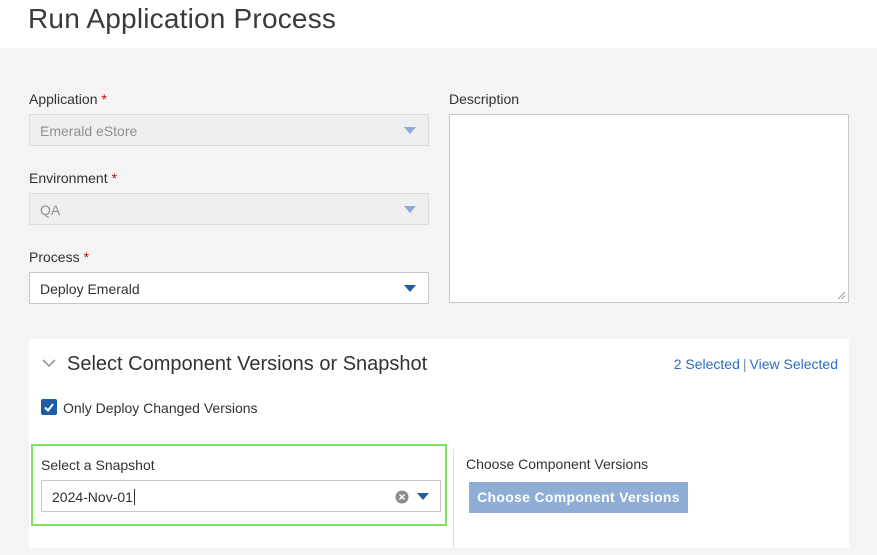 The height and width of the screenshot is (555, 877). I want to click on snapshot-section: Select a Snapshot 2024-Nov-01, so click(239, 485).